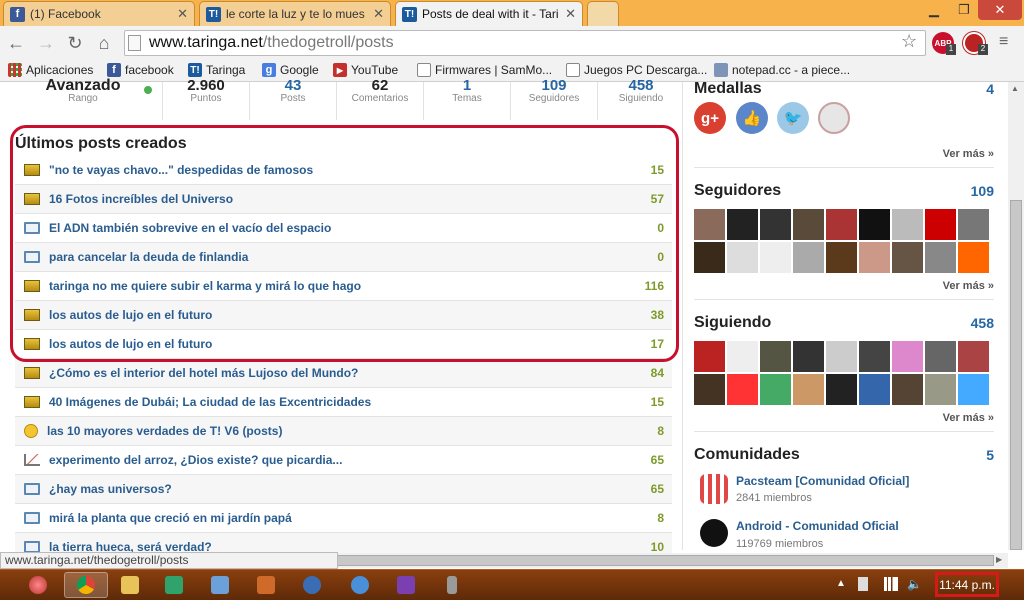 The height and width of the screenshot is (600, 1024). Describe the element at coordinates (822, 481) in the screenshot. I see `community-name: Pacsteam [Comunidad Oficial]` at that location.